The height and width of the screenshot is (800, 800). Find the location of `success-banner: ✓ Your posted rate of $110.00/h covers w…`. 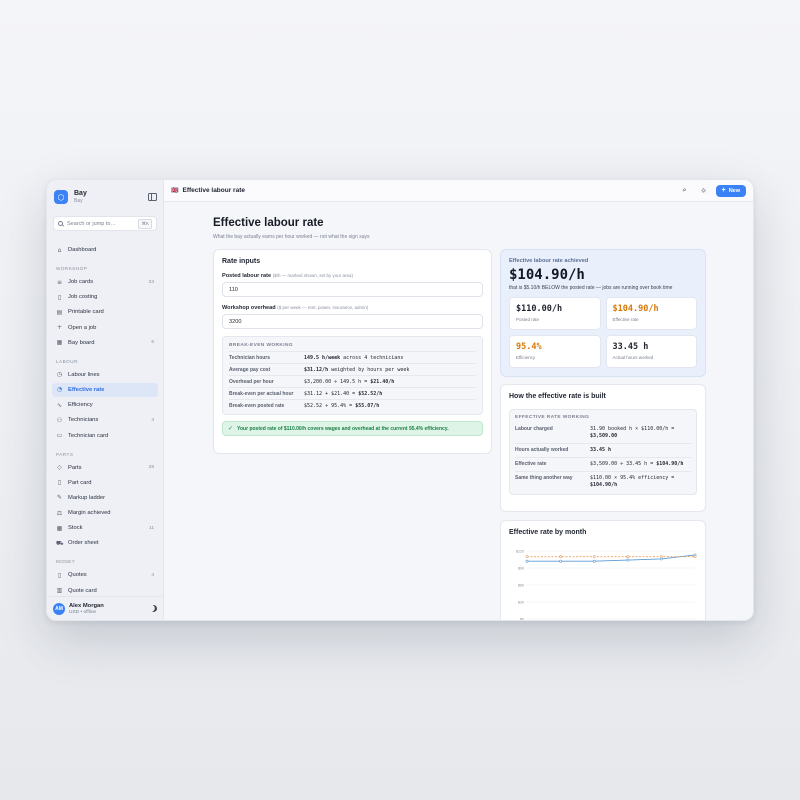

success-banner: ✓ Your posted rate of $110.00/h covers w… is located at coordinates (352, 428).